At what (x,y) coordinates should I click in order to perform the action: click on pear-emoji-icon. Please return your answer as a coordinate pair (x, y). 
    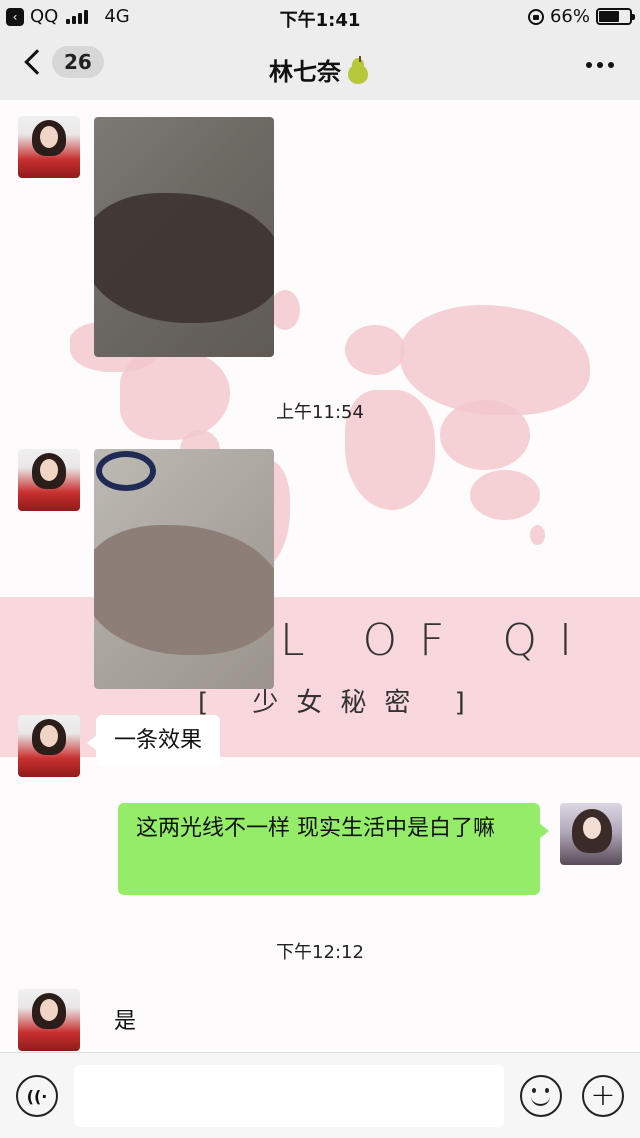
    Looking at the image, I should click on (358, 69).